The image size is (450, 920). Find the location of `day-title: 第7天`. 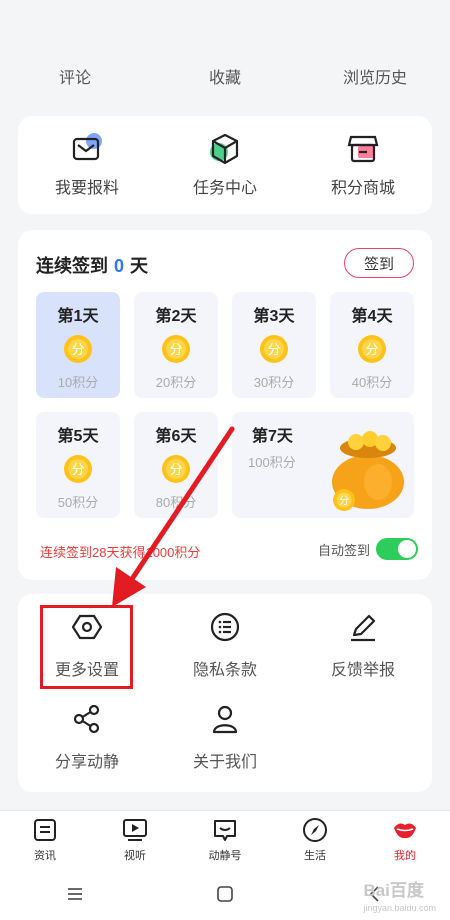

day-title: 第7天 is located at coordinates (272, 436).